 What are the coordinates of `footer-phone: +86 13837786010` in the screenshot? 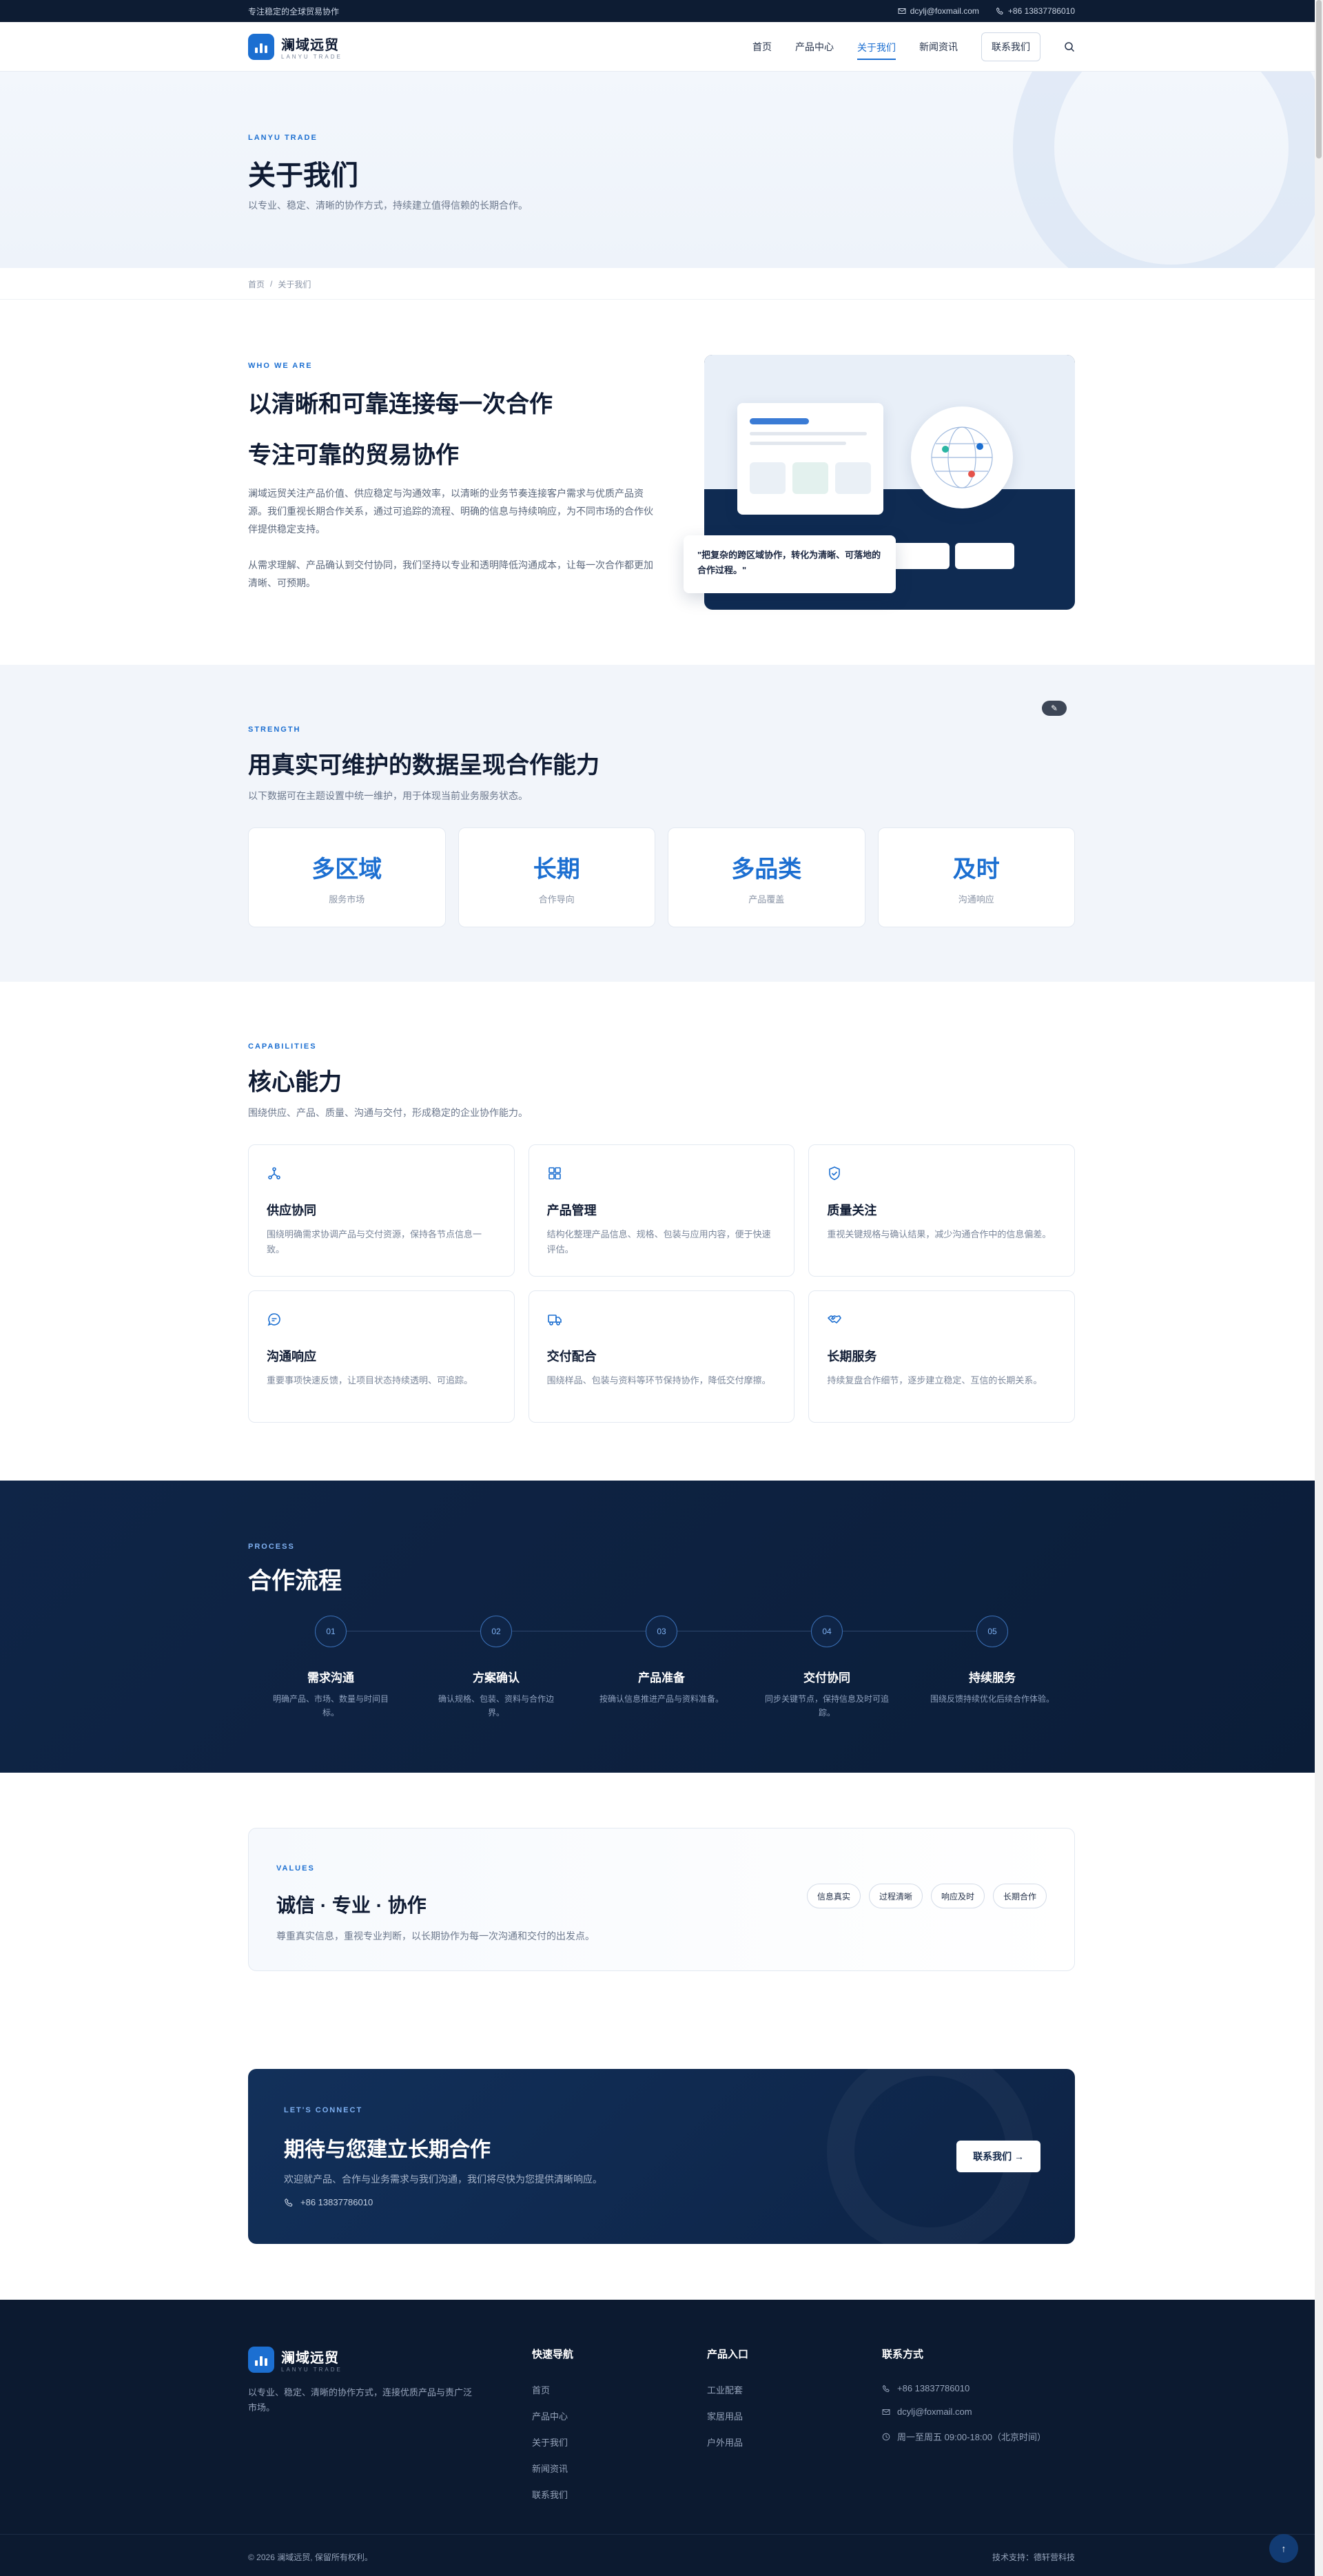 It's located at (964, 2388).